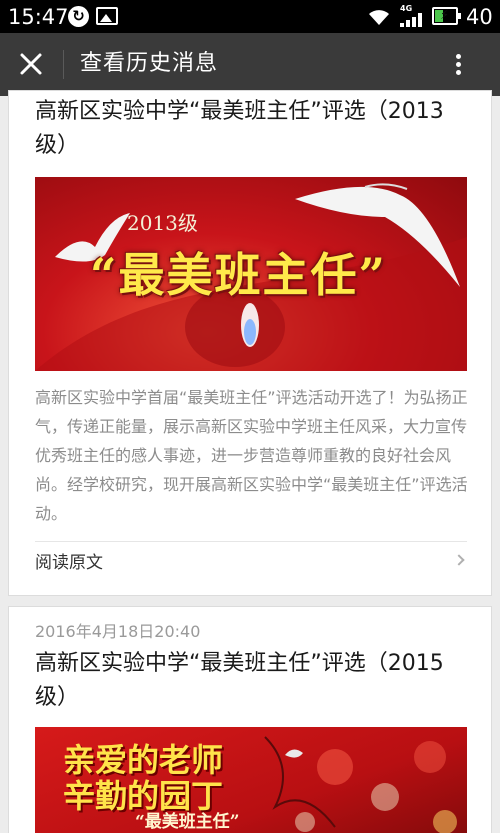 This screenshot has height=833, width=500. I want to click on title-bar: 查看历史消息, so click(250, 64).